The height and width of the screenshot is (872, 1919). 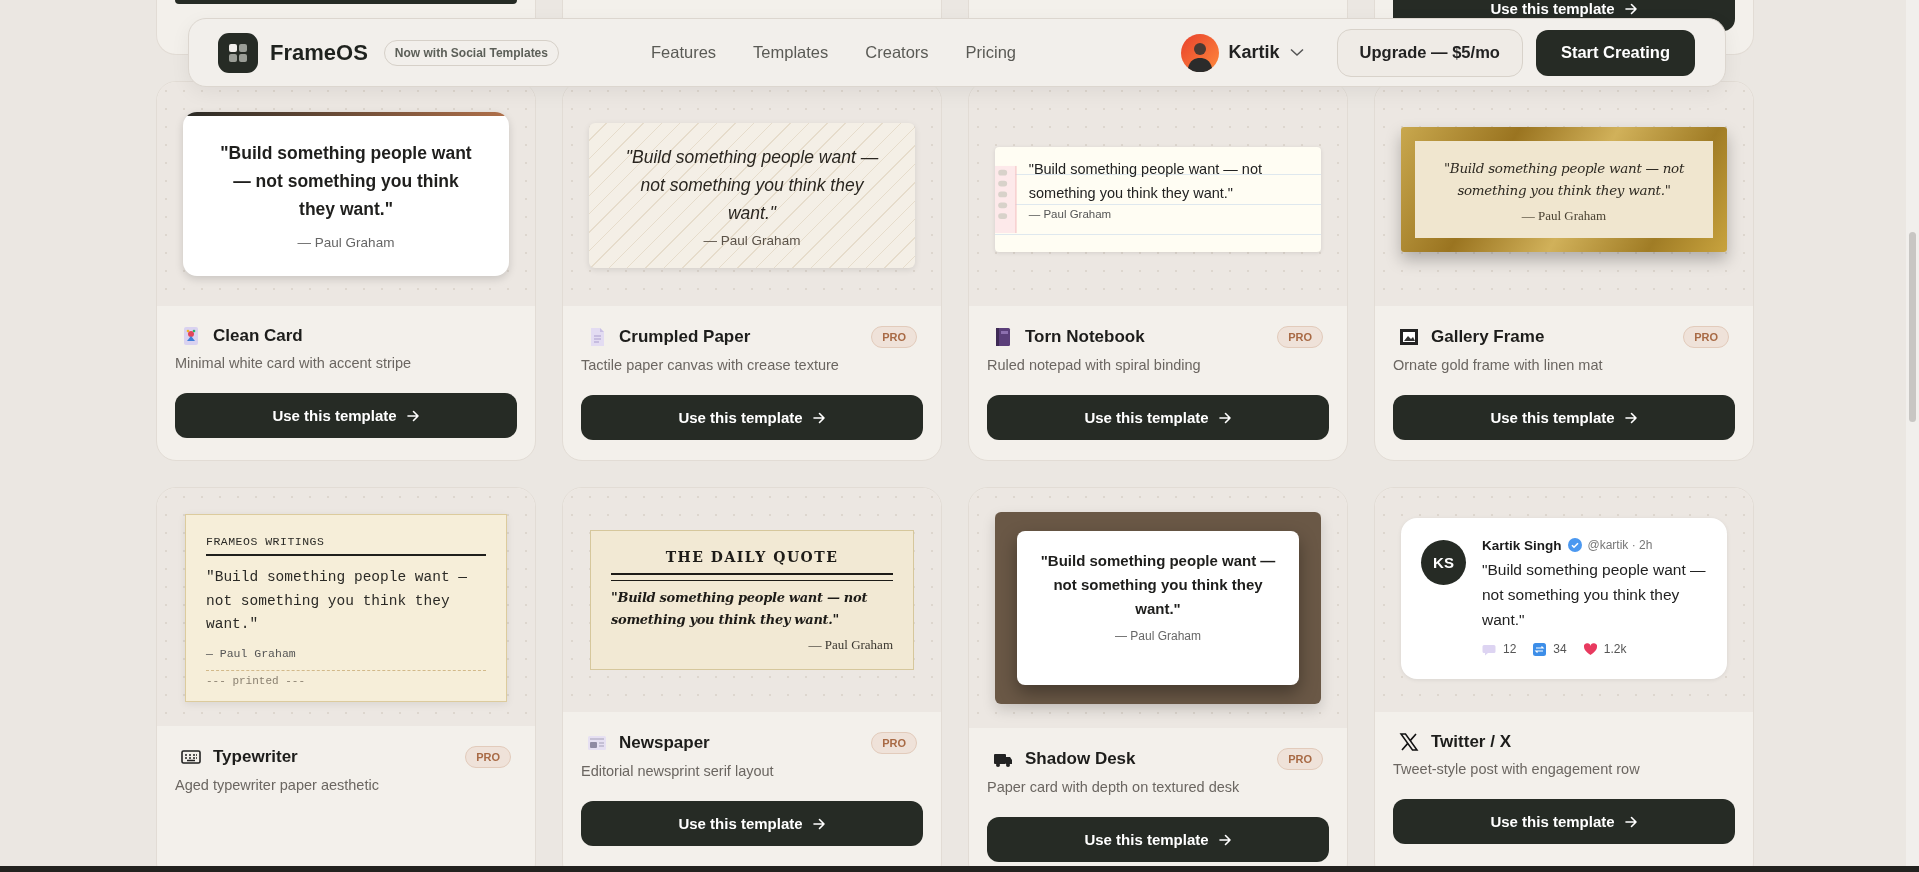 I want to click on nav-link: Templates, so click(x=791, y=52).